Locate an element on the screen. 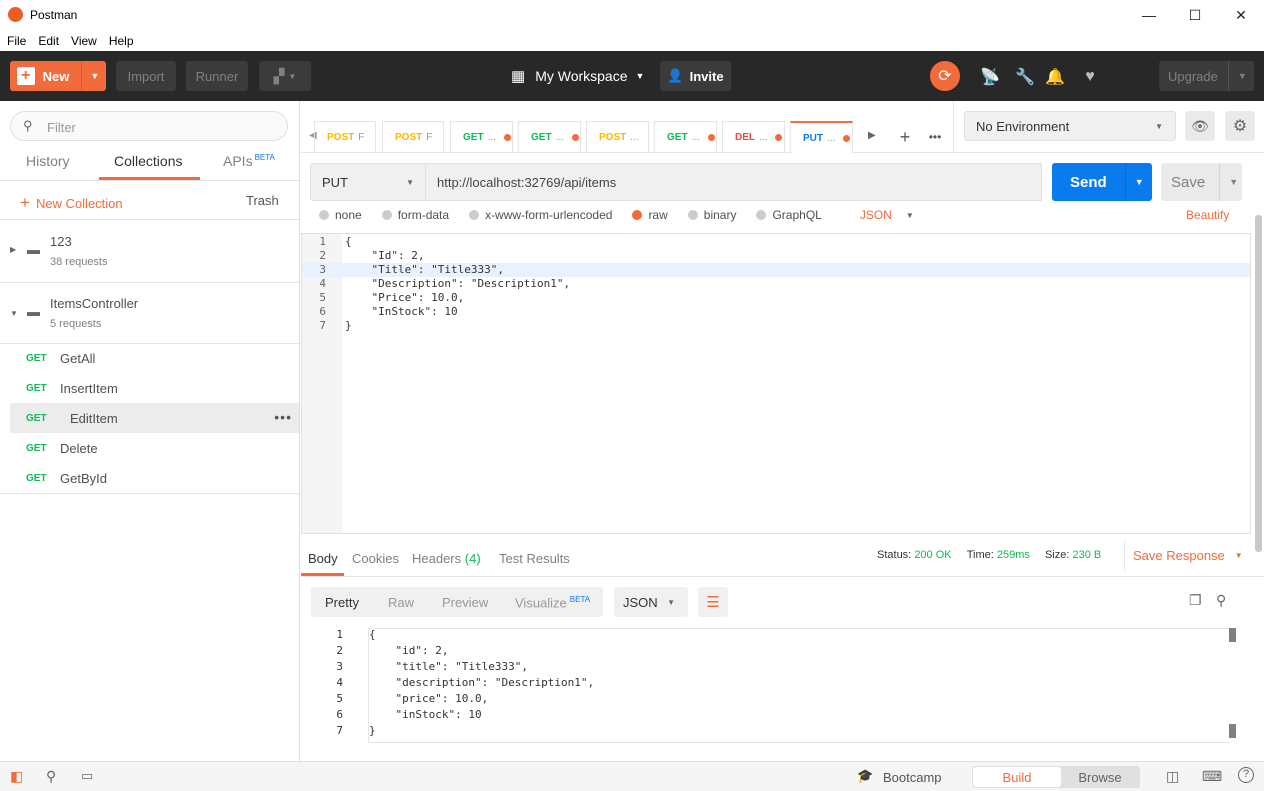 The image size is (1264, 791). radio-raw is located at coordinates (637, 215).